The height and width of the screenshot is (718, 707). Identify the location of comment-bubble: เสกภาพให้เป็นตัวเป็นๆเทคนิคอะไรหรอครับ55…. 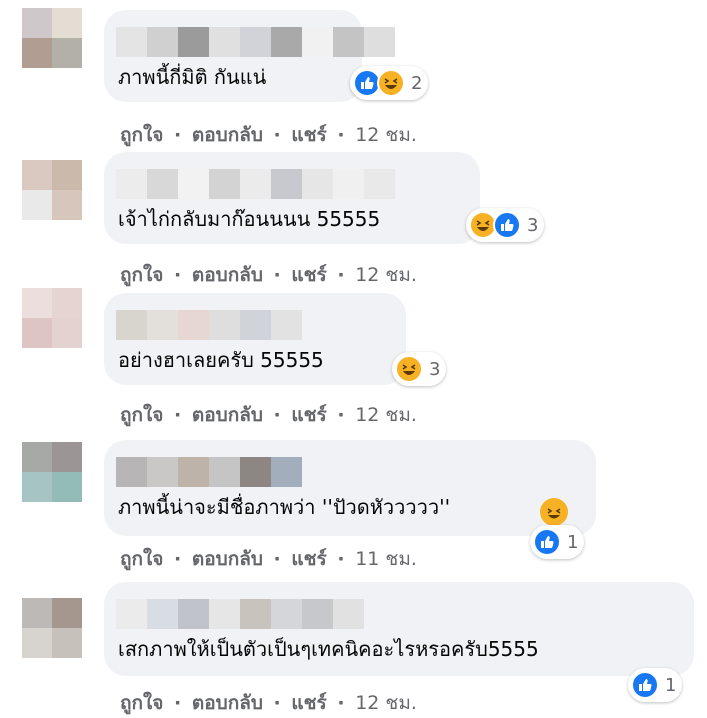
(399, 629).